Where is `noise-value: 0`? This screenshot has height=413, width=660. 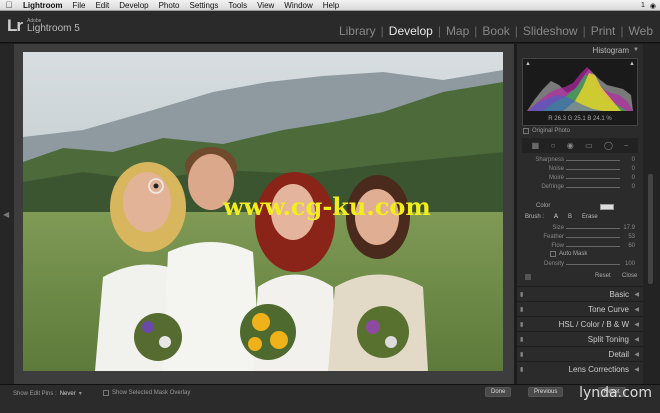 noise-value: 0 is located at coordinates (633, 169).